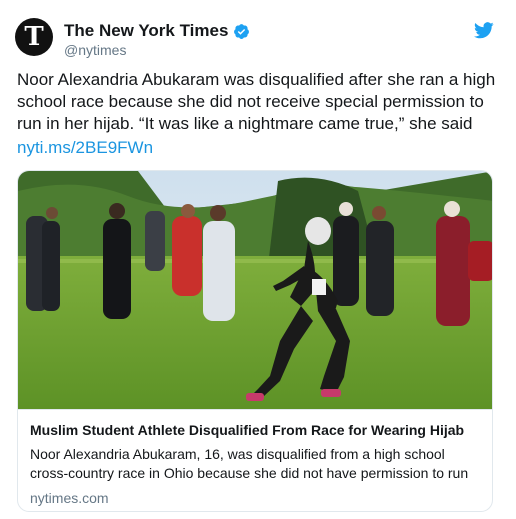 This screenshot has height=519, width=516. I want to click on card-domain: nytimes.com, so click(69, 498).